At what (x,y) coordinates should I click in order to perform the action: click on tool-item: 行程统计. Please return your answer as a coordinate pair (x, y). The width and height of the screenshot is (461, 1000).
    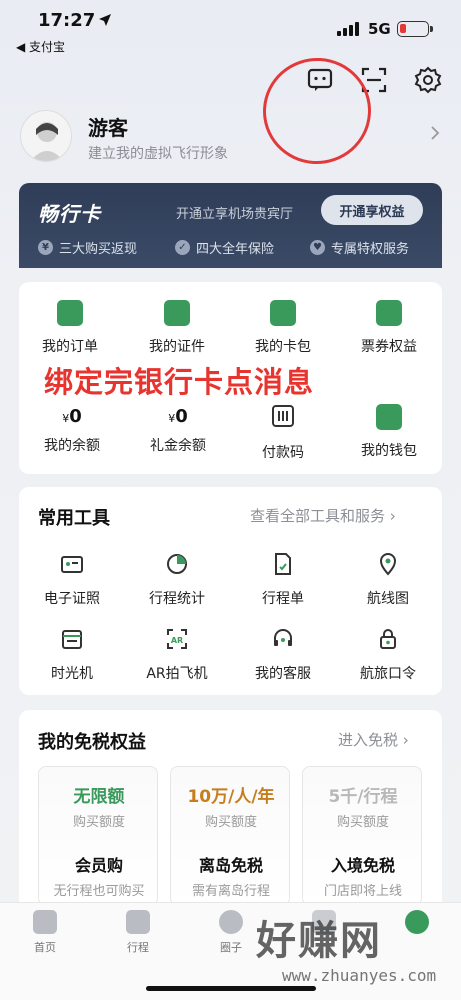
    Looking at the image, I should click on (177, 580).